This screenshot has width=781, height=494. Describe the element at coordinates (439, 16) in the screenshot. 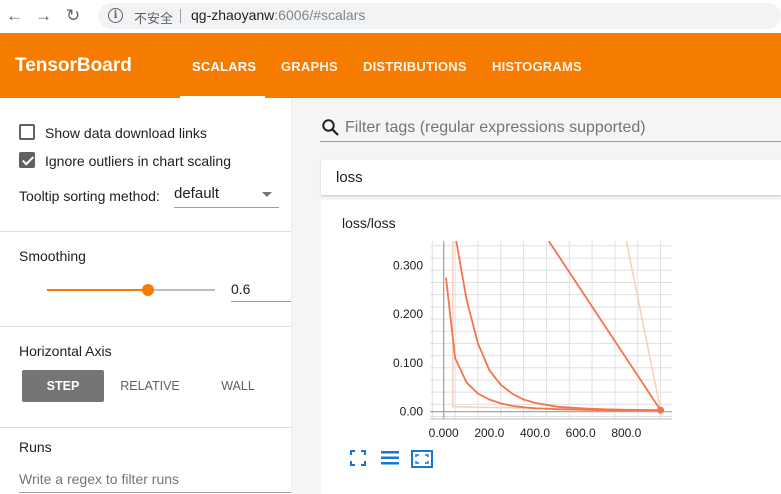

I see `address-bar: i 不安全 qg-zhaoyanw:6006/#scalars` at that location.